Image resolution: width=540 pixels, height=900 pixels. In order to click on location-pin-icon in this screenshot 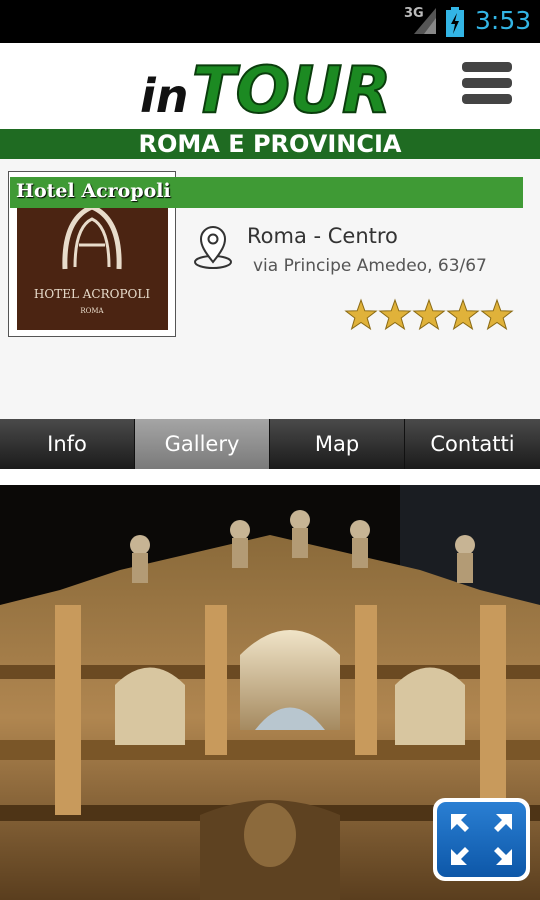, I will do `click(213, 247)`.